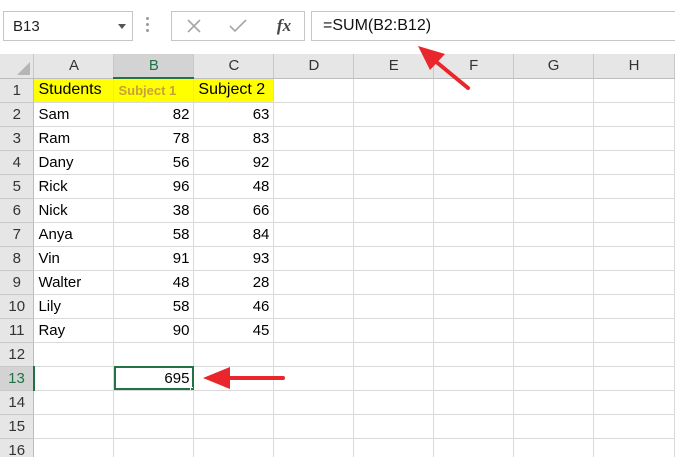 The width and height of the screenshot is (675, 457). I want to click on cell-c: 84, so click(234, 234).